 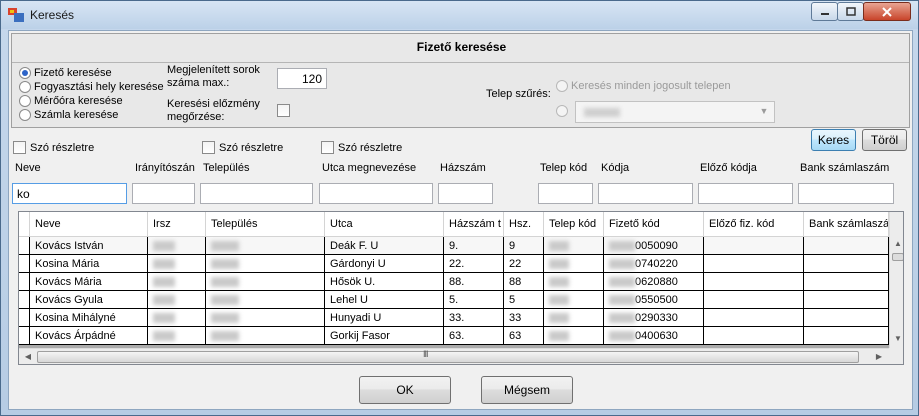 I want to click on horizontal-scrollbar: ◀ III ▶, so click(x=454, y=356).